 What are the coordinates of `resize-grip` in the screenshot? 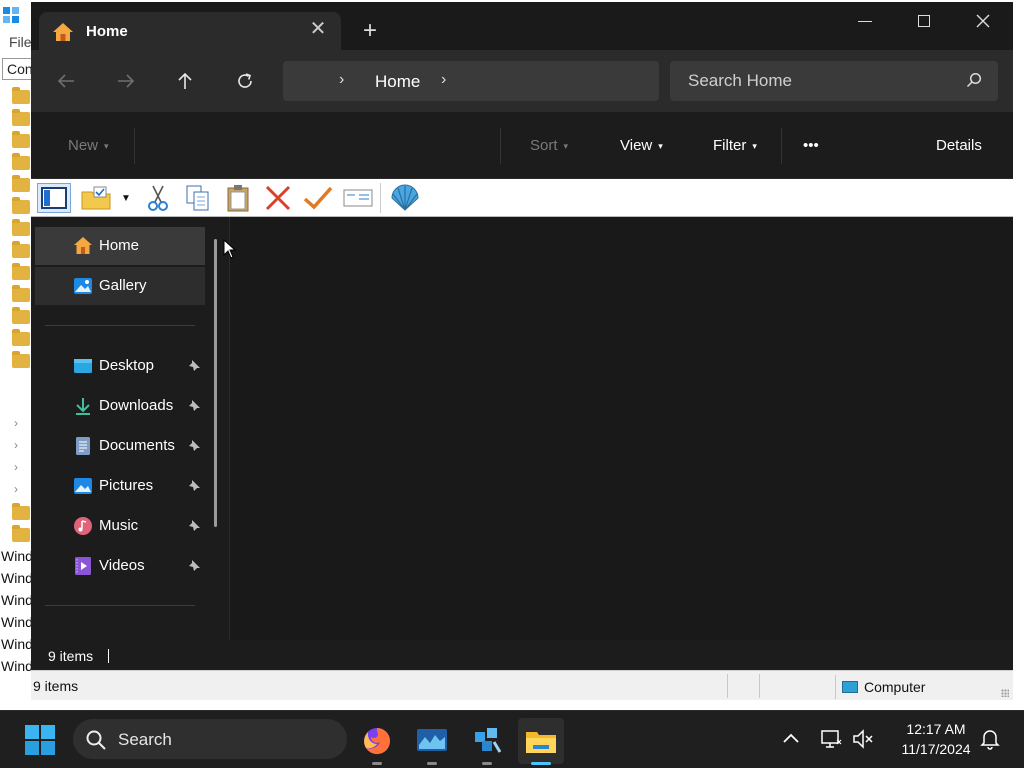 It's located at (1005, 693).